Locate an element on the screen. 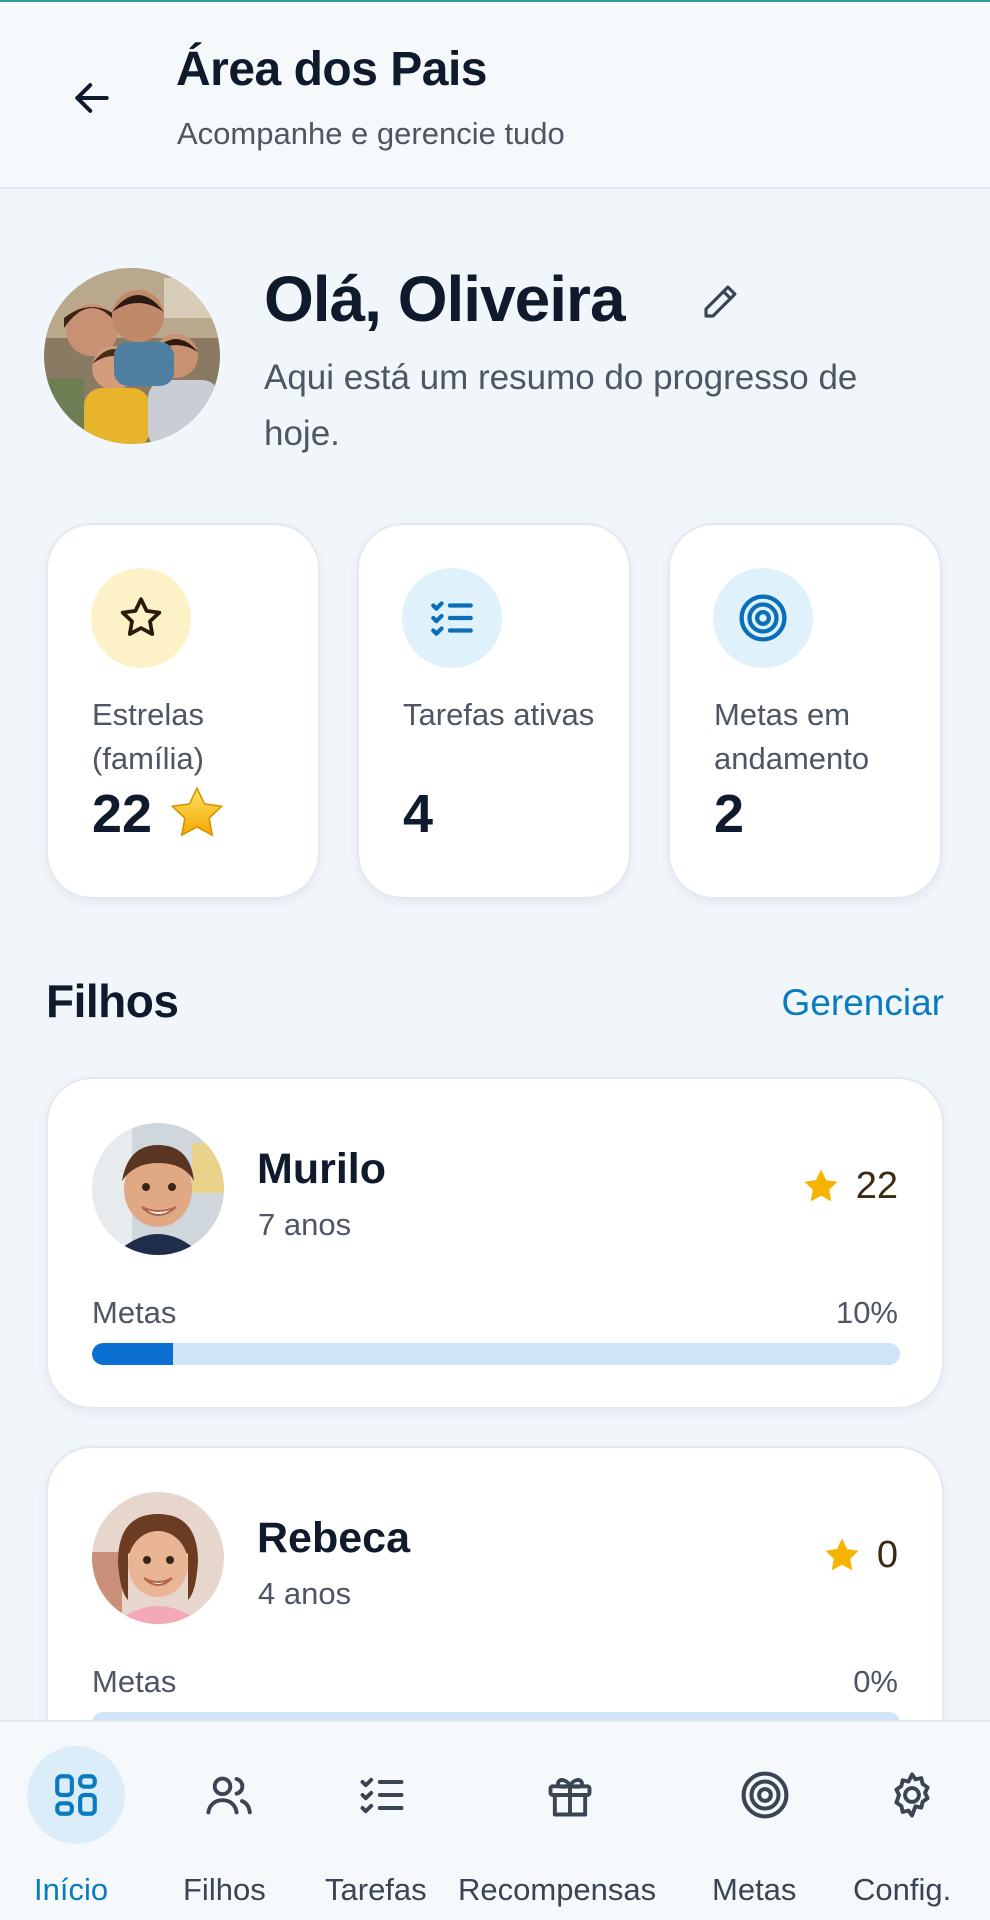 The width and height of the screenshot is (990, 1920). child-name: Rebeca is located at coordinates (333, 1538).